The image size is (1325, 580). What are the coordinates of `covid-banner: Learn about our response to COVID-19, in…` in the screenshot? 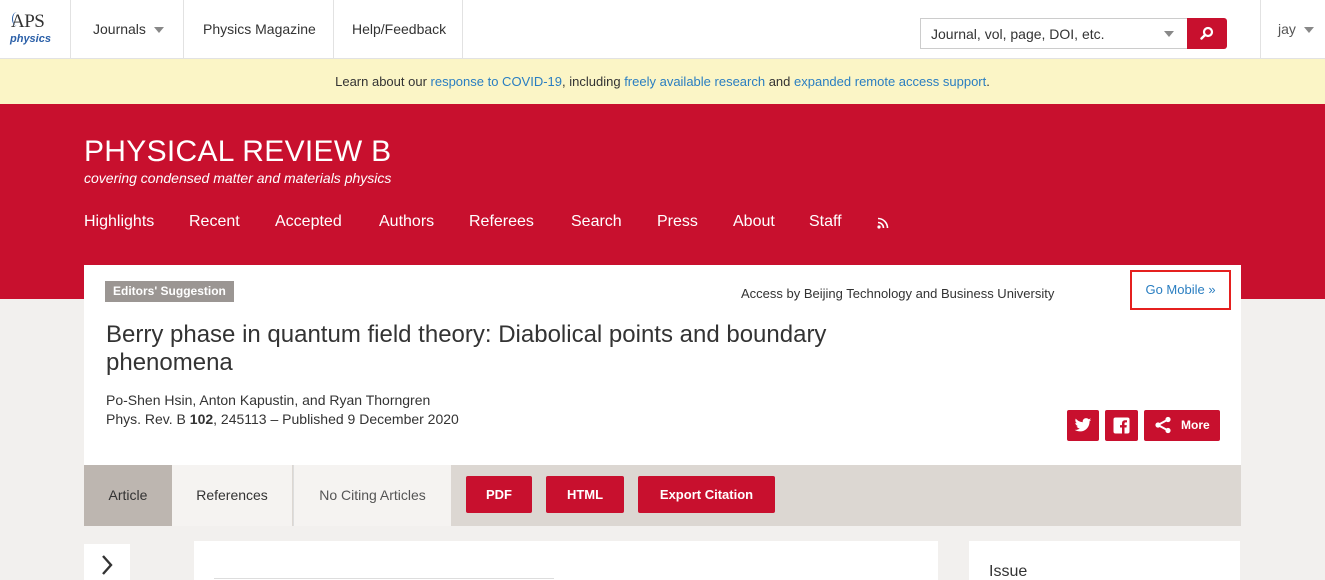 It's located at (662, 81).